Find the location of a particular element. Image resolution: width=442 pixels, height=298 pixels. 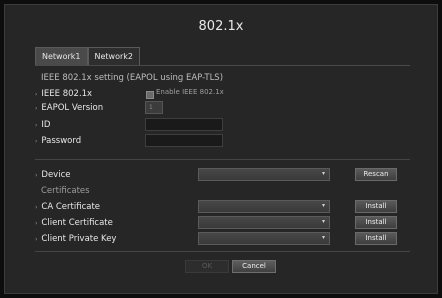

client-cert-label: Client Certificate is located at coordinates (77, 223).